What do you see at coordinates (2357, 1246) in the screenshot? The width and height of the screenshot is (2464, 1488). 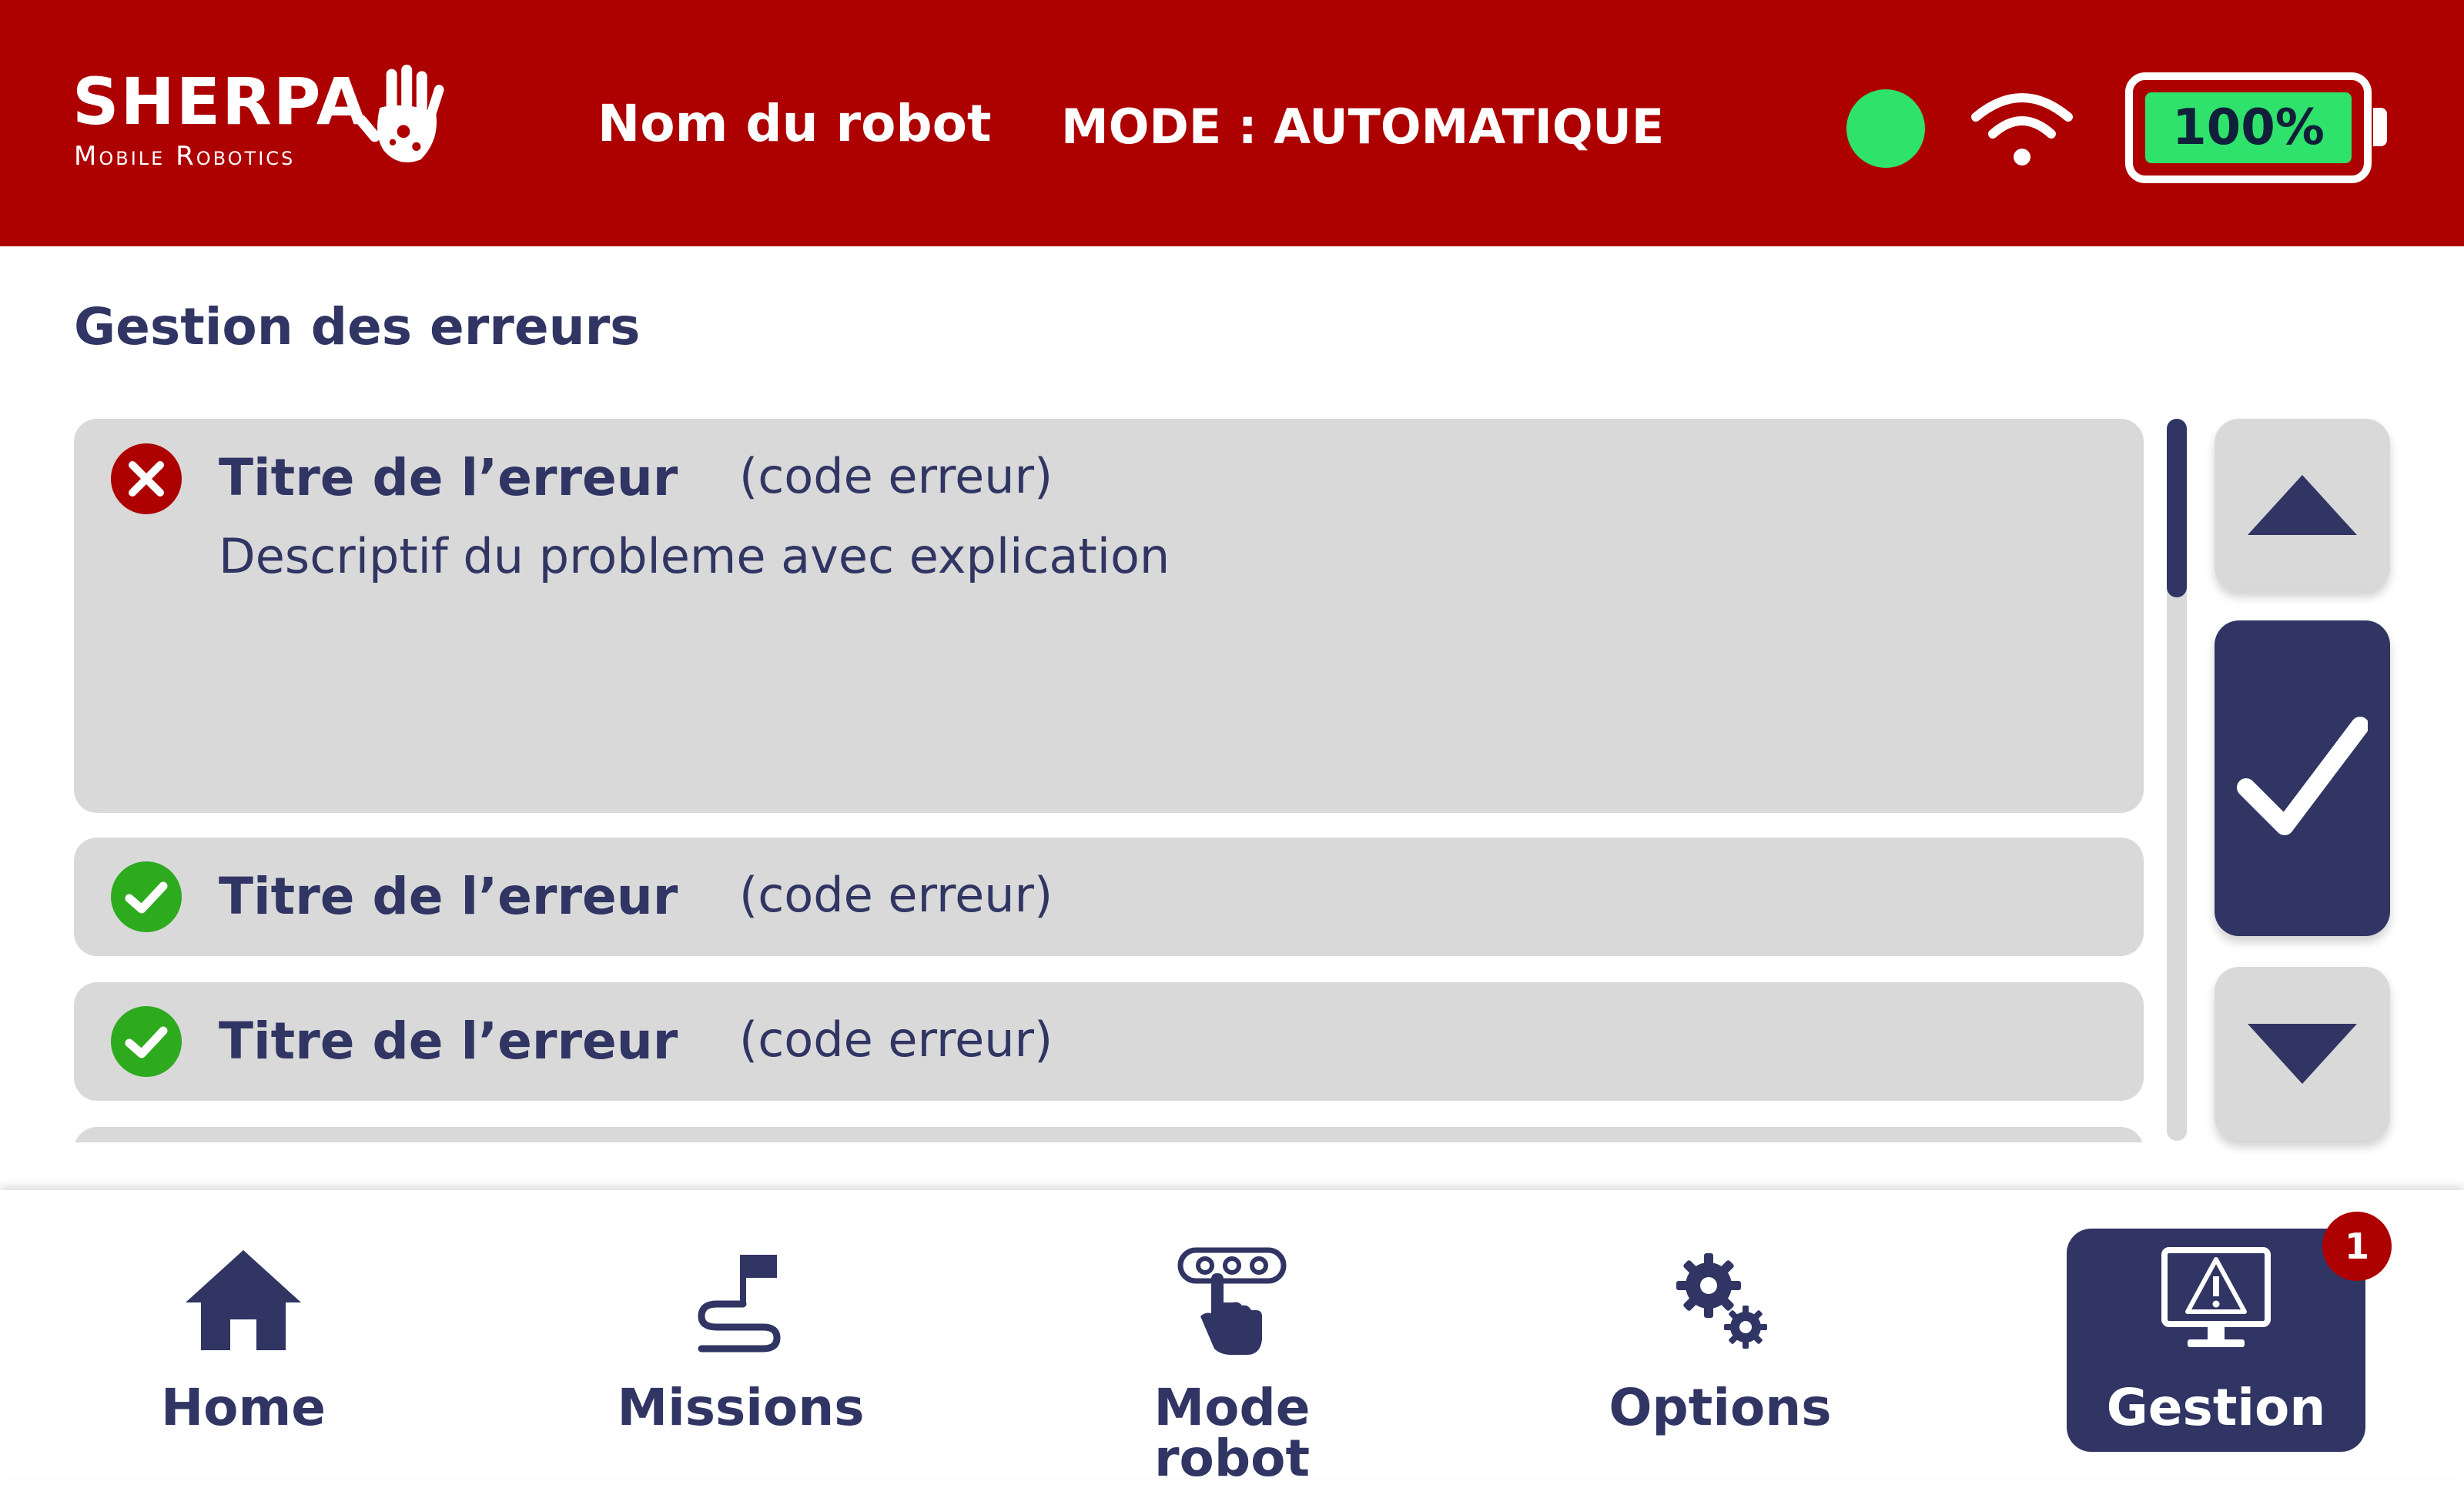 I see `notification-badge: 1` at bounding box center [2357, 1246].